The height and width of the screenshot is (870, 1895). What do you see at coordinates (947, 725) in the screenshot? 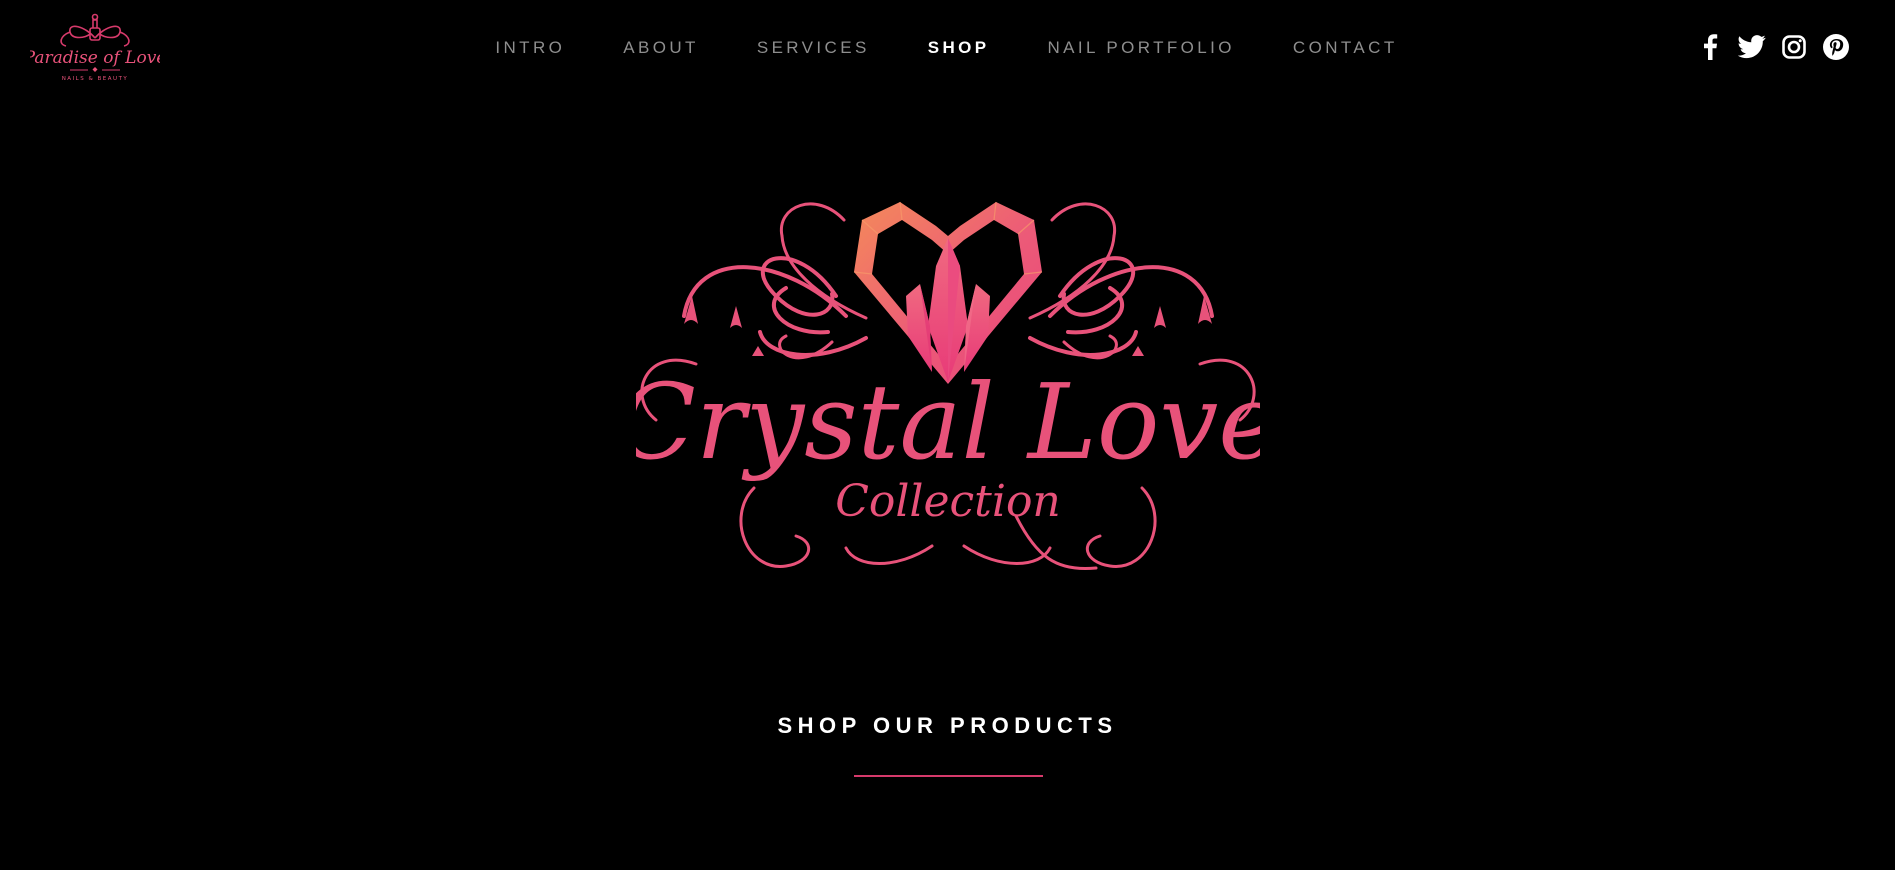
I see `section-title: SHOP OUR PRODUCTS` at bounding box center [947, 725].